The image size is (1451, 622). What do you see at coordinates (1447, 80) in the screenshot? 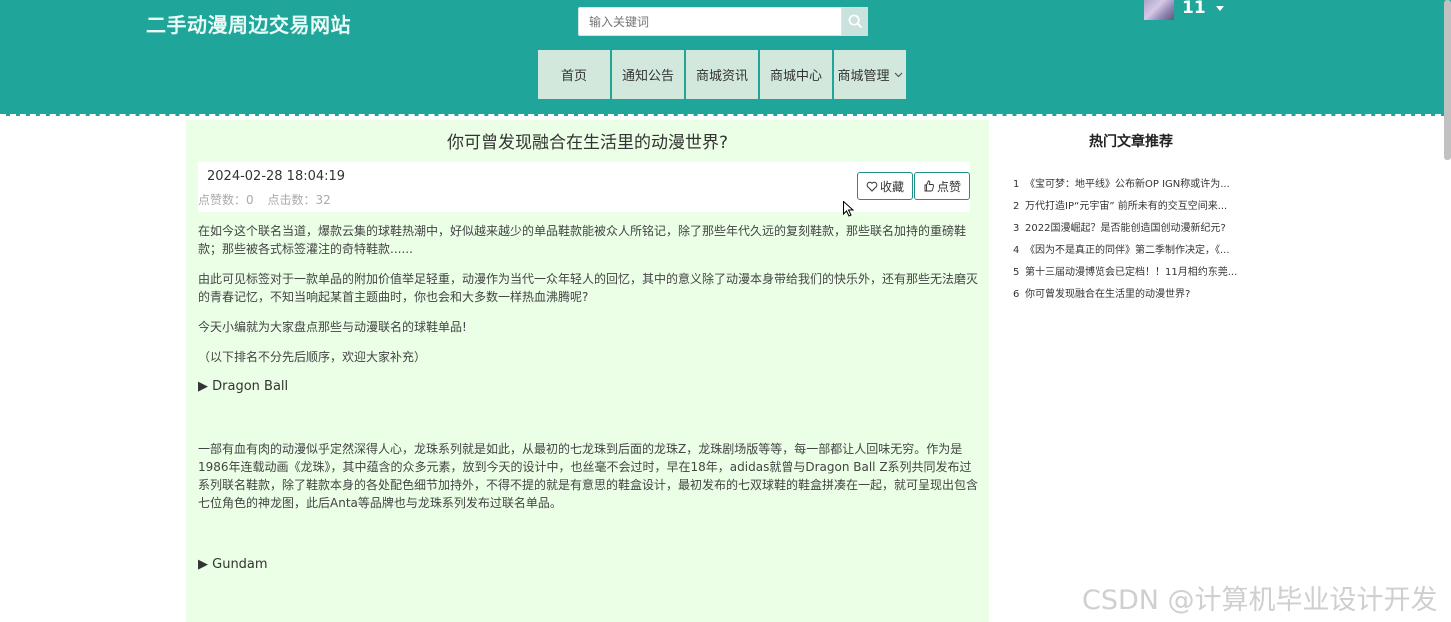
I see `page-scrollbar` at bounding box center [1447, 80].